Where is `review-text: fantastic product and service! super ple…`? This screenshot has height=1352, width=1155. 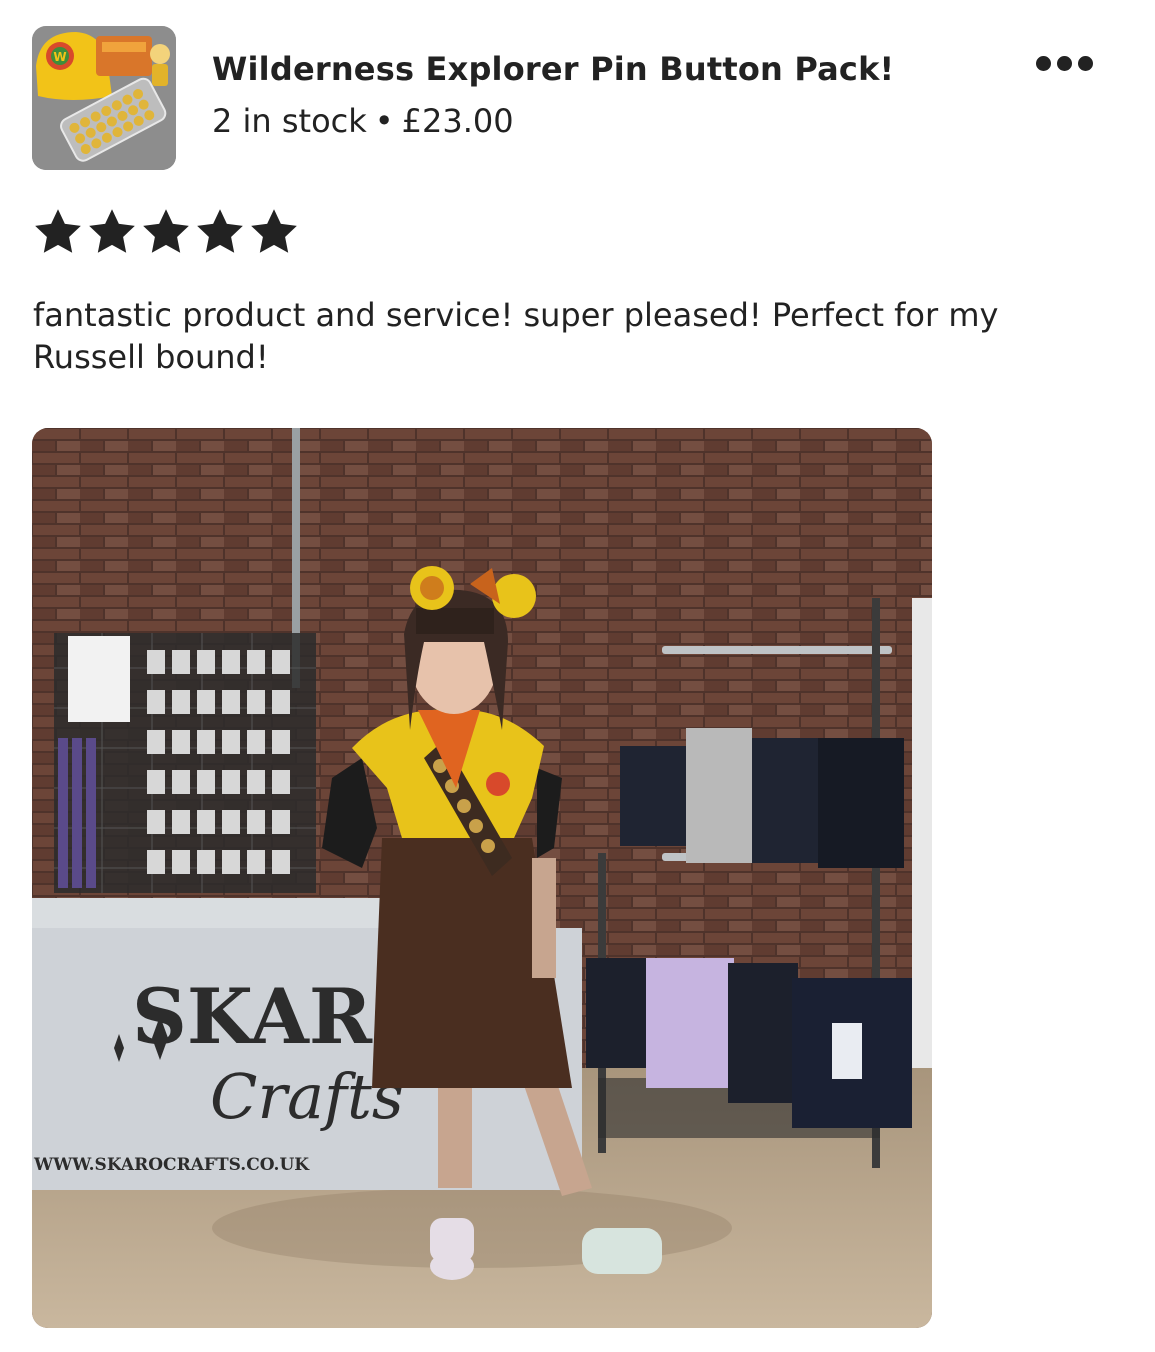 review-text: fantastic product and service! super ple… is located at coordinates (516, 336).